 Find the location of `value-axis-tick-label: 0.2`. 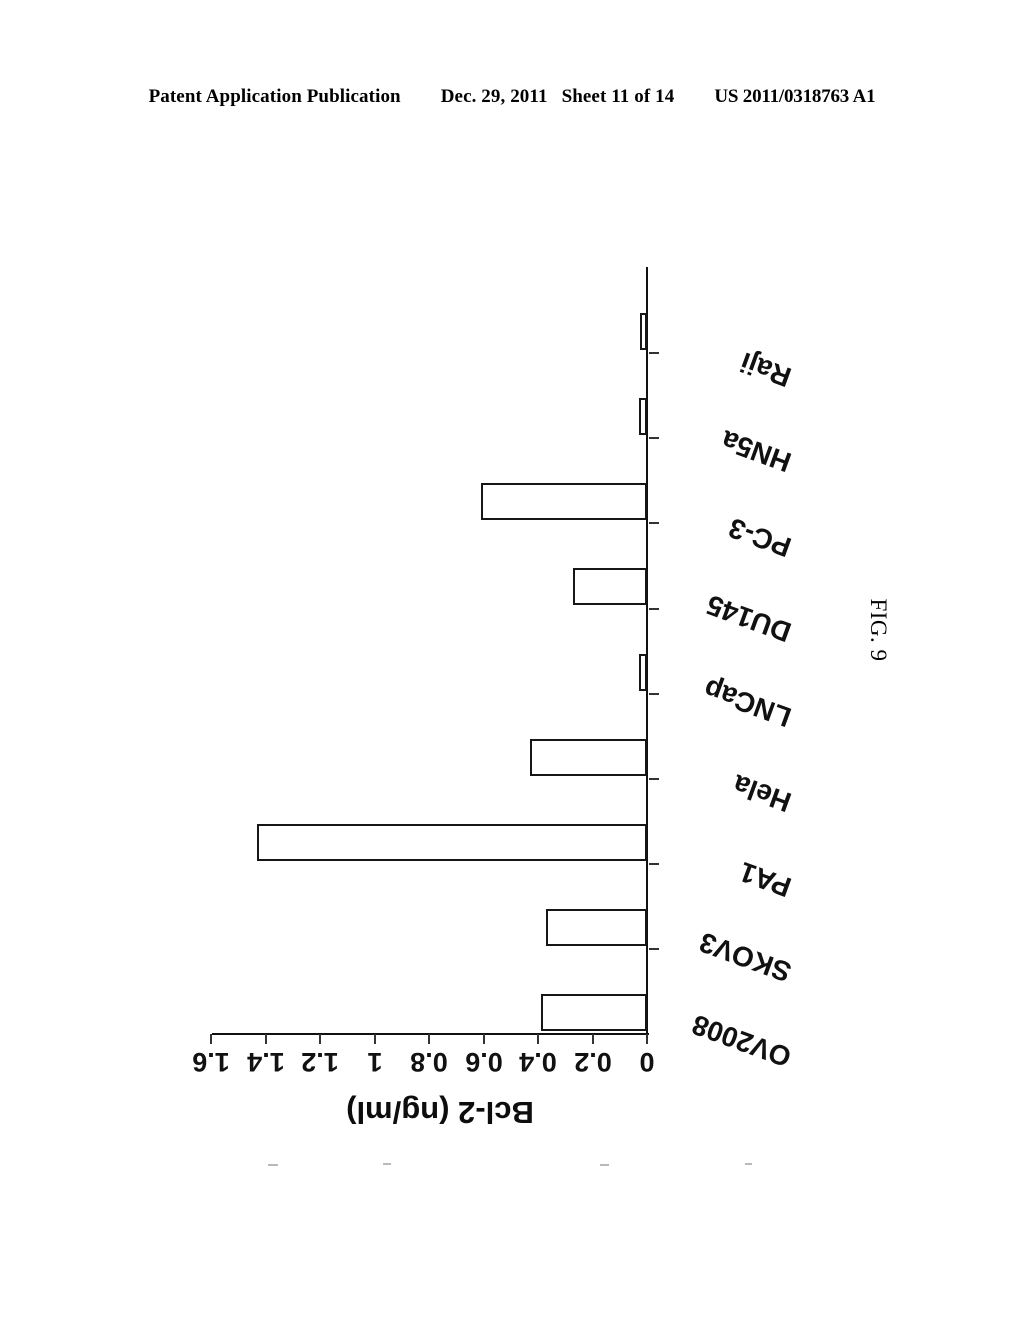

value-axis-tick-label: 0.2 is located at coordinates (592, 1062).